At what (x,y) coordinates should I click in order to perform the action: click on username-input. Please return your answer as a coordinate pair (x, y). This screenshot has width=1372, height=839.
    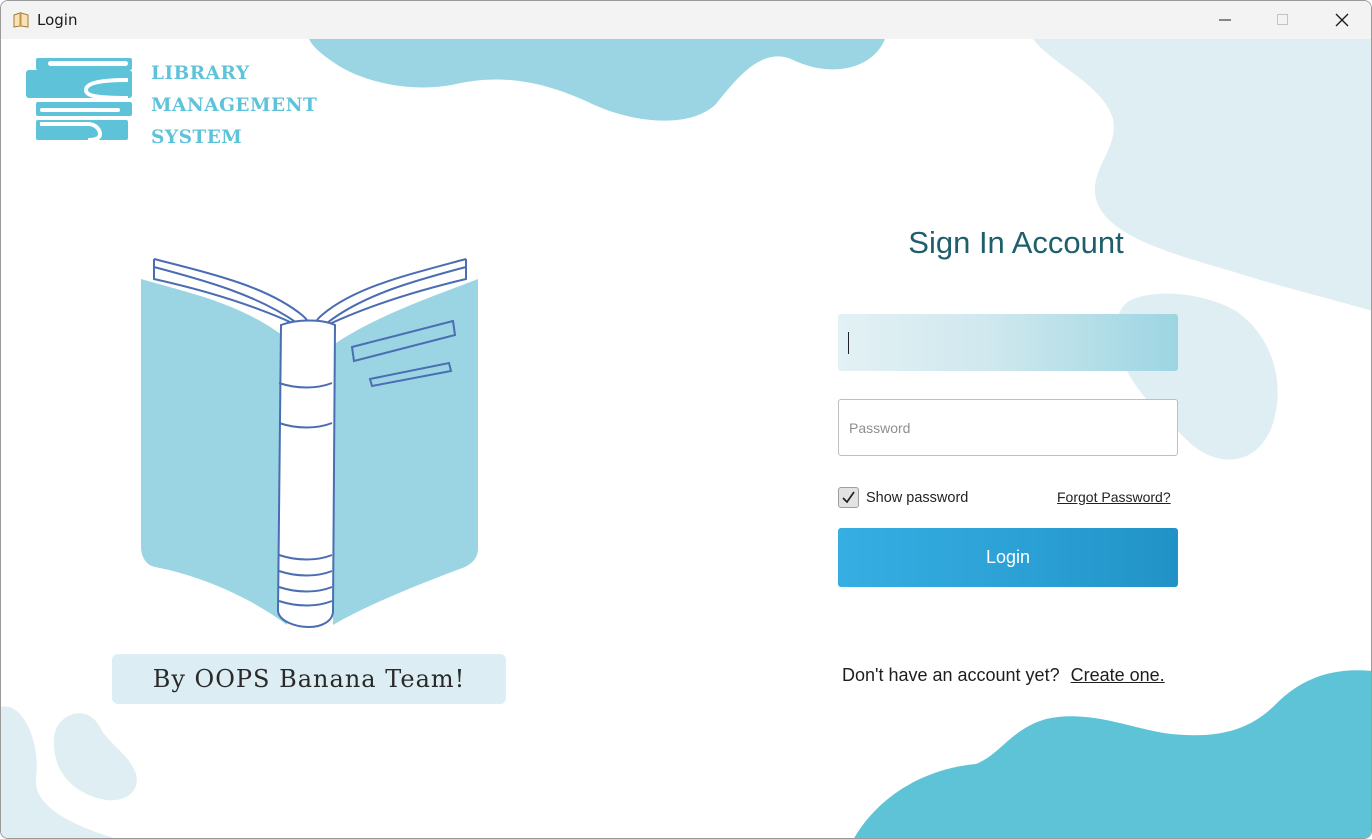
    Looking at the image, I should click on (1008, 342).